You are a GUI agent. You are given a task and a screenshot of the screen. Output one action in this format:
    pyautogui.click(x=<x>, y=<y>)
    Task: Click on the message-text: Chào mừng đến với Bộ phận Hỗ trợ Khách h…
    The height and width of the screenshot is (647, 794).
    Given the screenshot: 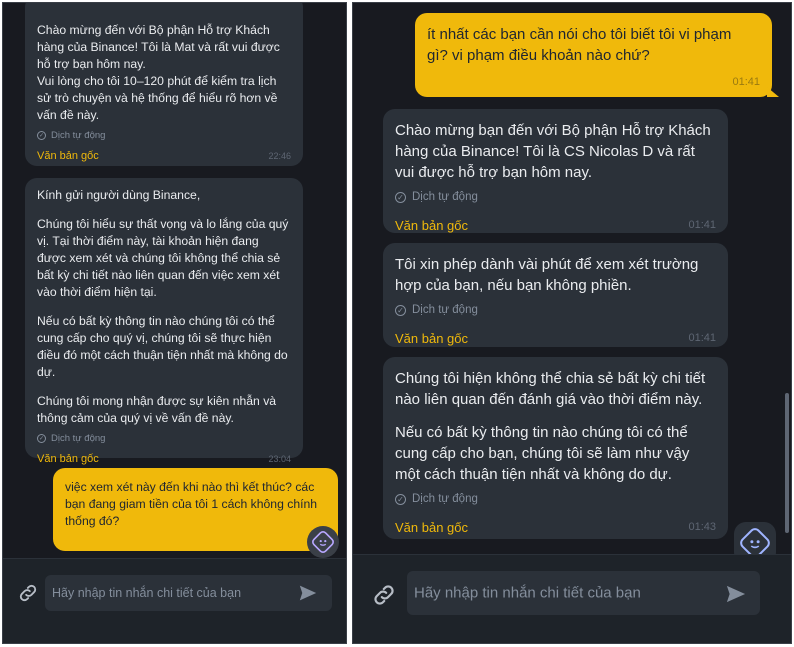 What is the action you would take?
    pyautogui.click(x=158, y=72)
    